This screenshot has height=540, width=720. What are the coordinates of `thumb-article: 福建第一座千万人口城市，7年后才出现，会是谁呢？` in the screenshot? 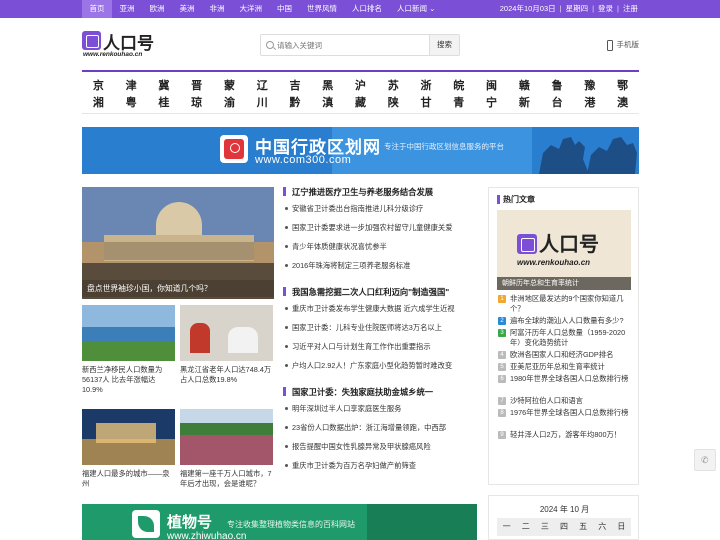 It's located at (226, 451).